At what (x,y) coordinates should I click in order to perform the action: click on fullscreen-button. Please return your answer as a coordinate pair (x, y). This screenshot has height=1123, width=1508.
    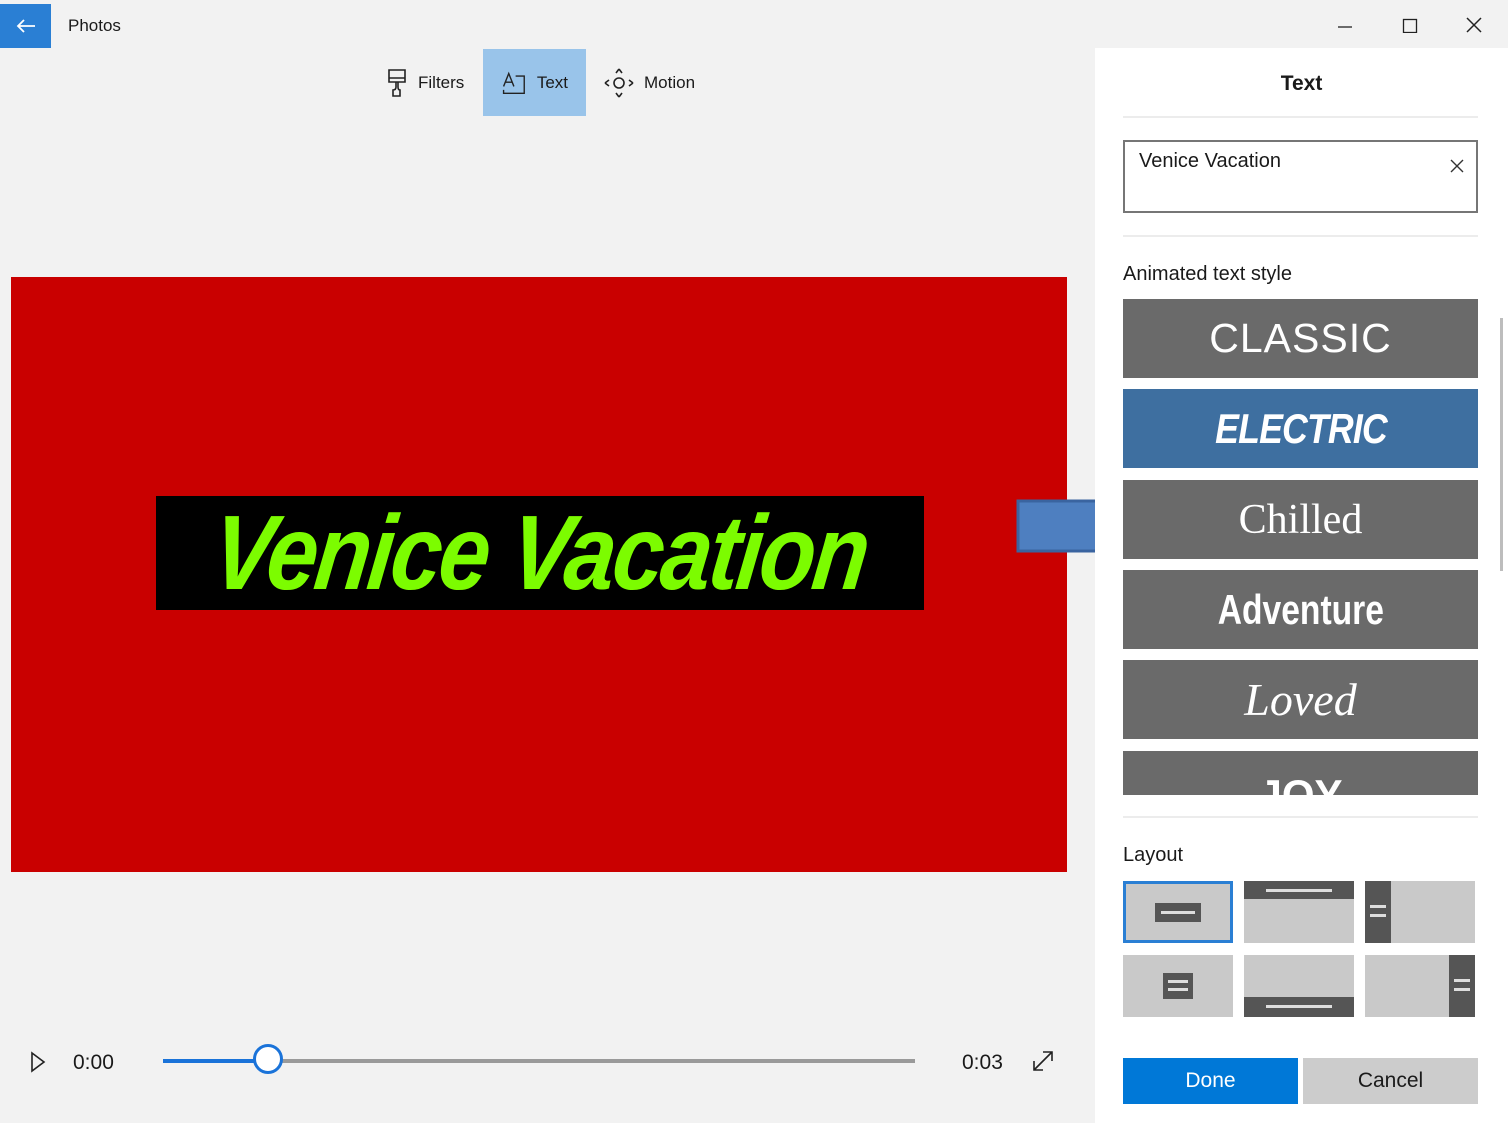
    Looking at the image, I should click on (1043, 1063).